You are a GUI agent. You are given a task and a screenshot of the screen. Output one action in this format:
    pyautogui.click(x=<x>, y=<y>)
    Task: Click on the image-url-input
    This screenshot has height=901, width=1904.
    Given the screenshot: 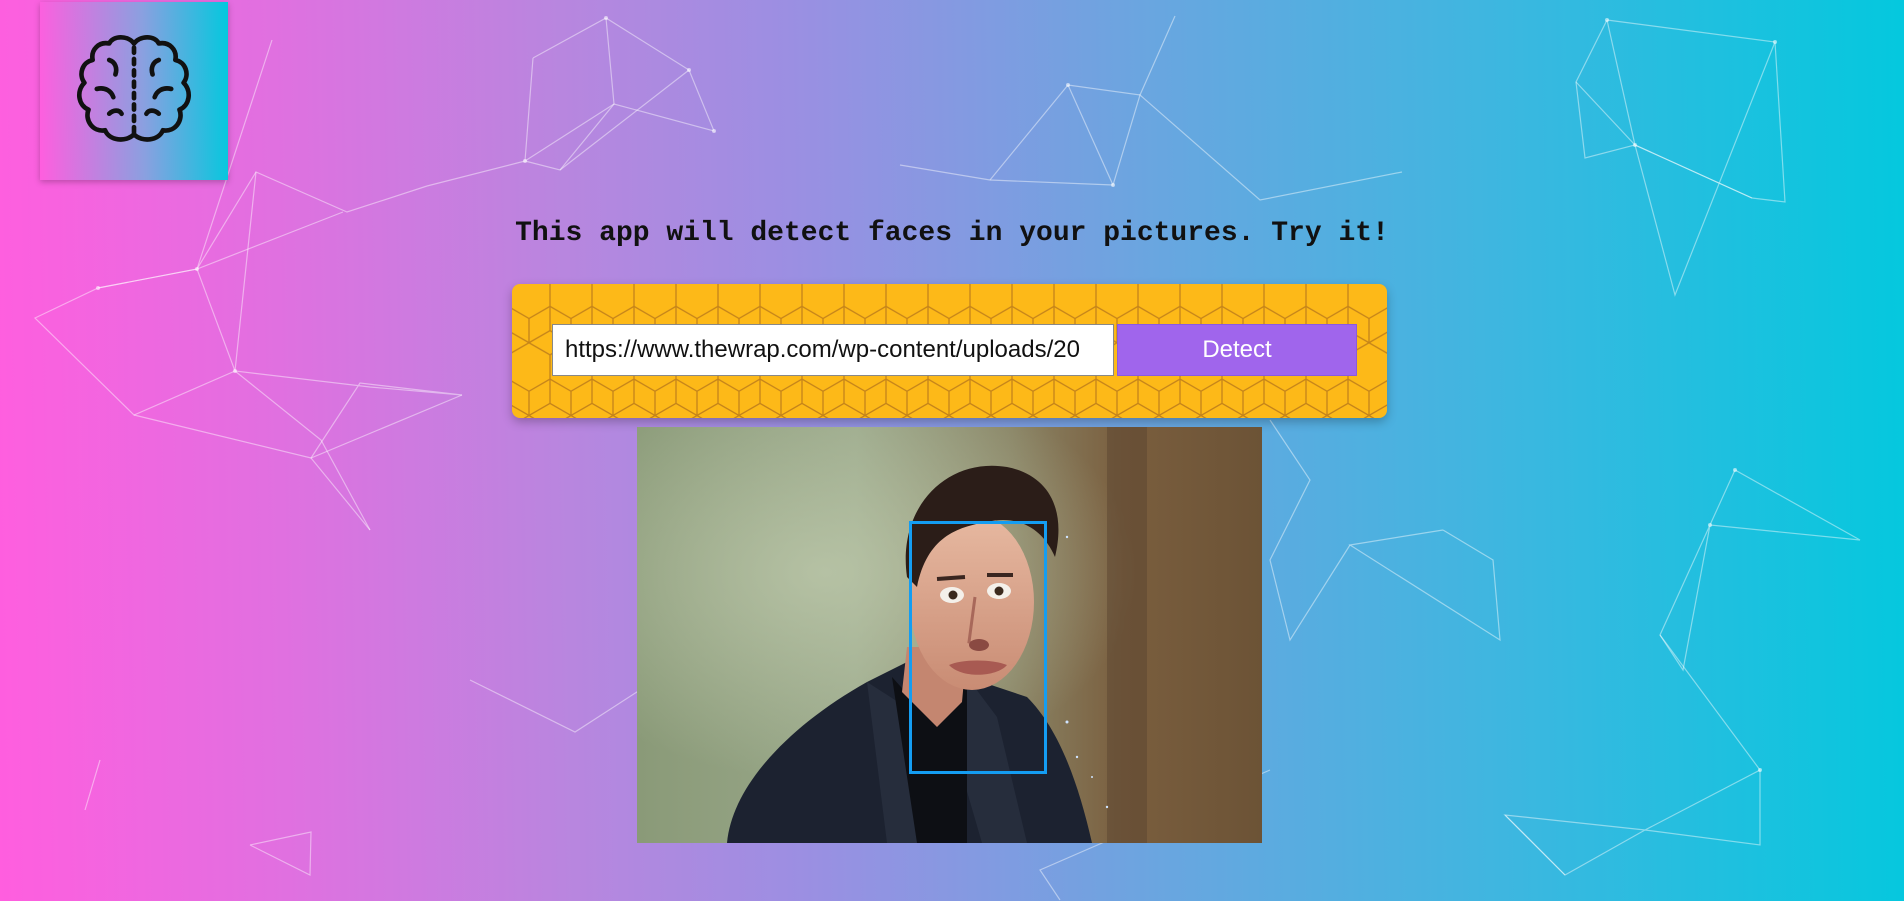 What is the action you would take?
    pyautogui.click(x=833, y=350)
    